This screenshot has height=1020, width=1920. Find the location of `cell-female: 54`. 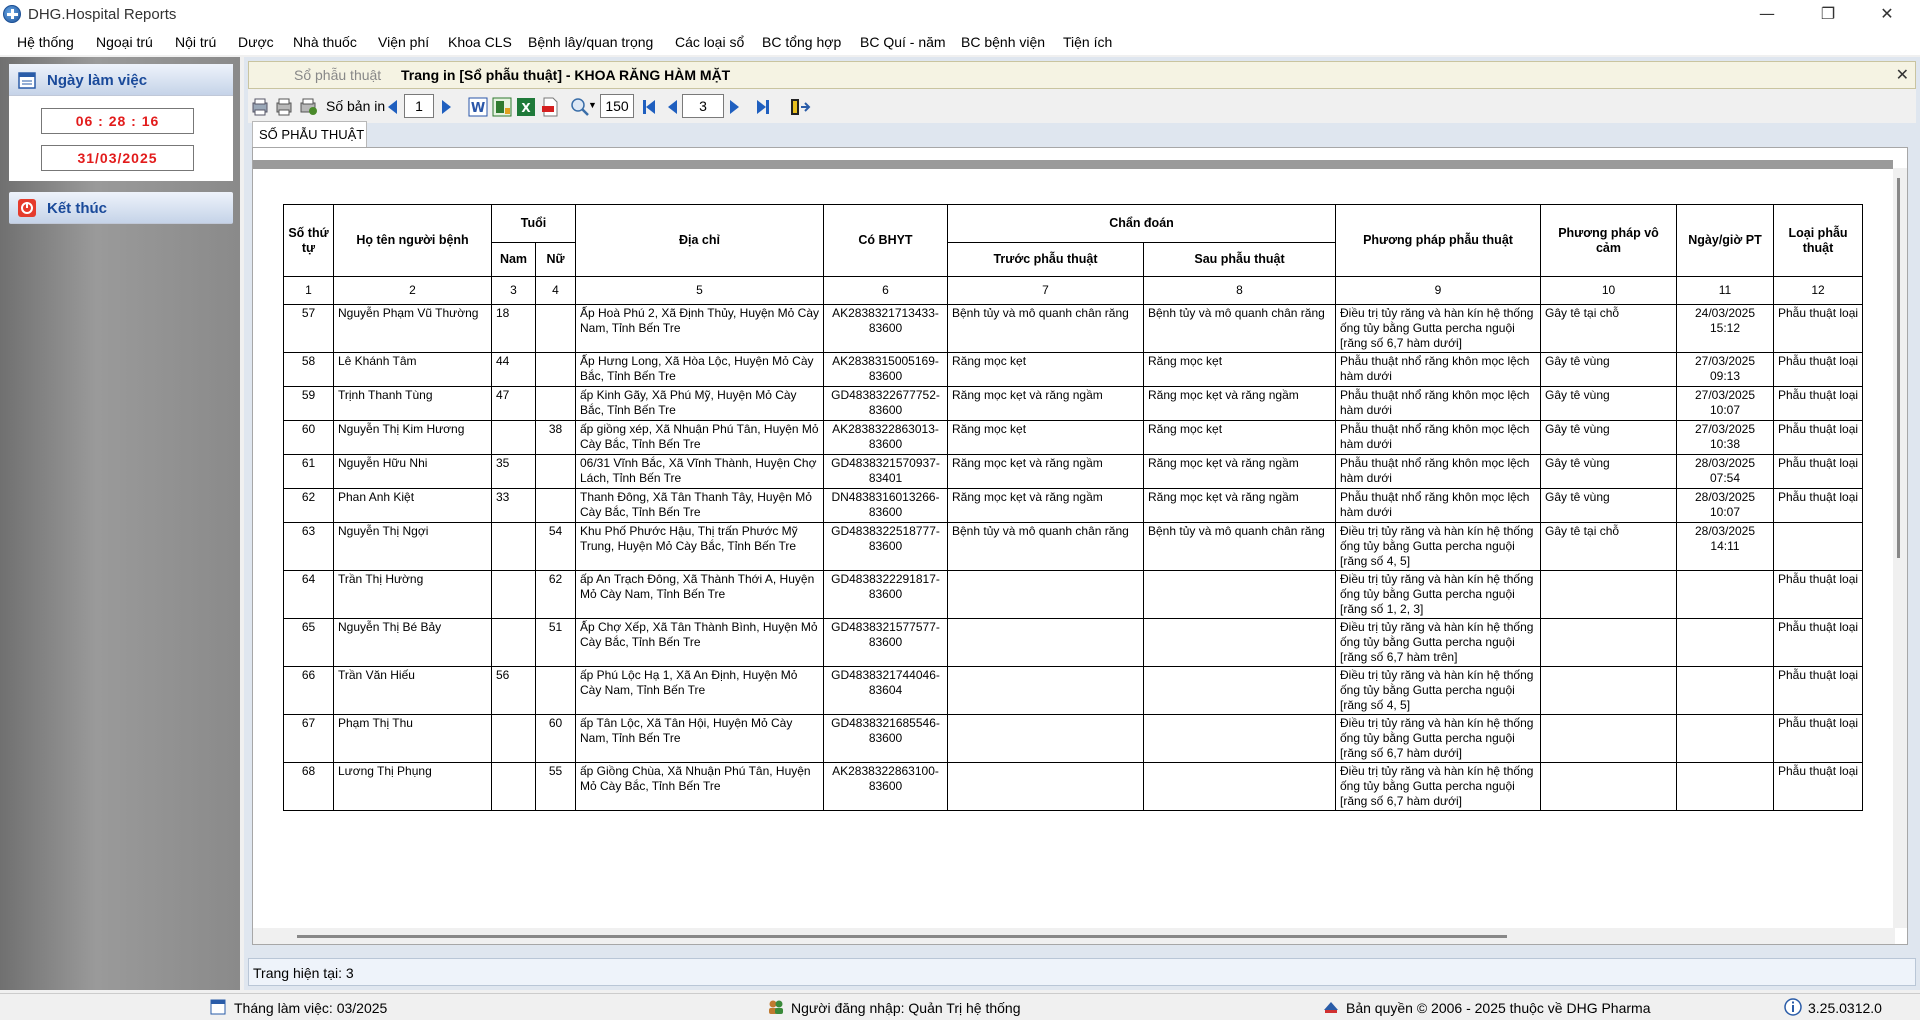

cell-female: 54 is located at coordinates (555, 546).